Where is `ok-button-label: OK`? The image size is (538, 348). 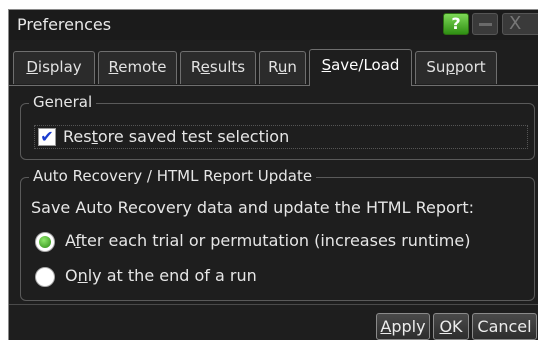 ok-button-label: OK is located at coordinates (451, 326).